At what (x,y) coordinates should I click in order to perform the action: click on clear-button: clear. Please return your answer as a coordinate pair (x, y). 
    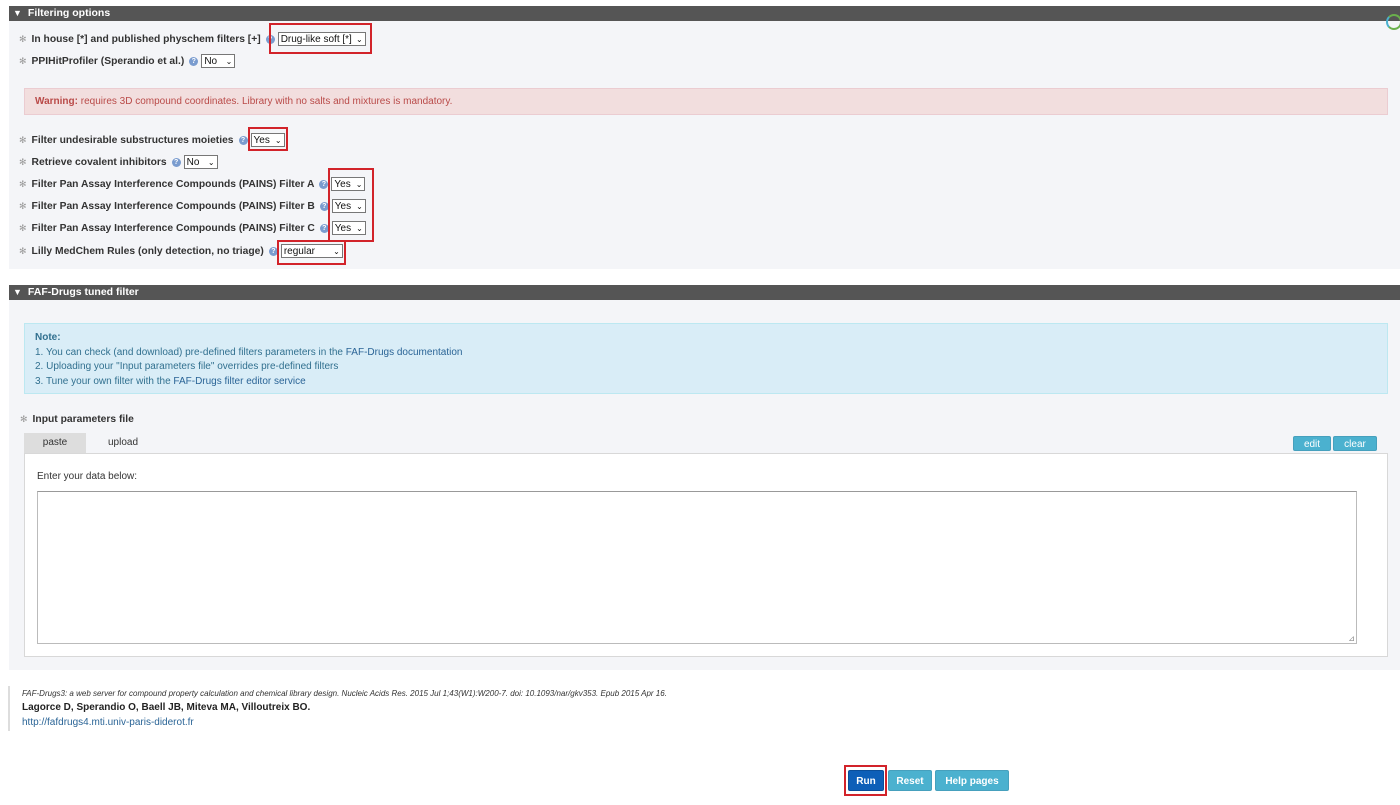
    Looking at the image, I should click on (1355, 443).